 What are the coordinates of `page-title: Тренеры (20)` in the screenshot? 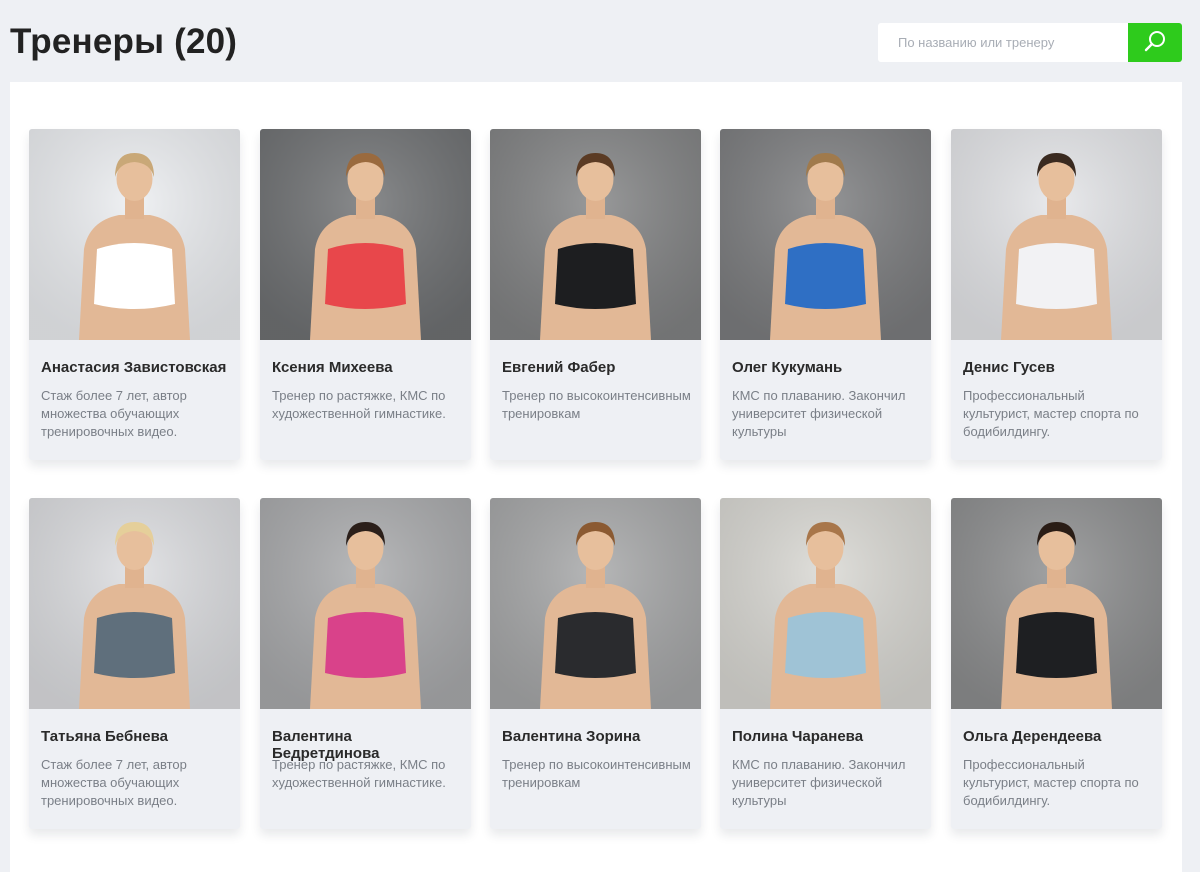 It's located at (124, 41).